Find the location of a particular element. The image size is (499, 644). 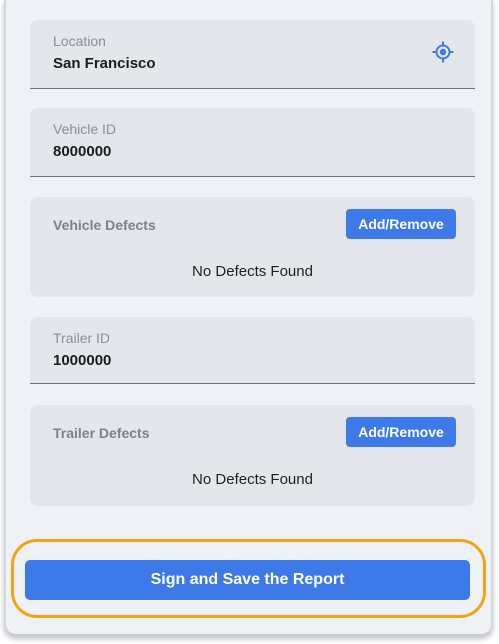

trailer-defects-title: Trailer Defects is located at coordinates (101, 433).